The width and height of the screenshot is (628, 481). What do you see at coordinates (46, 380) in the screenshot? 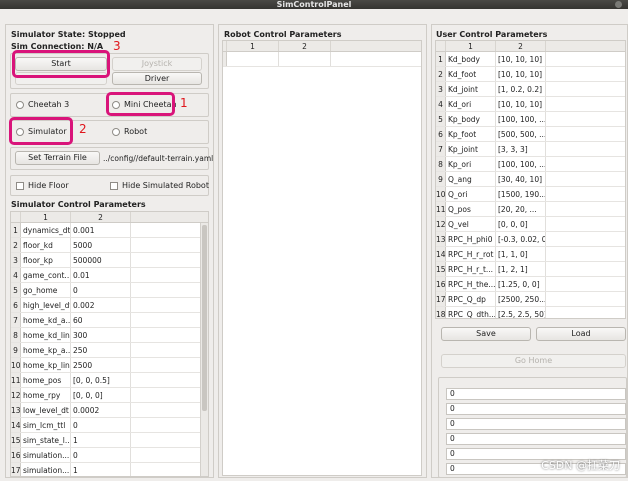
I see `param-name-cell: home_pos` at bounding box center [46, 380].